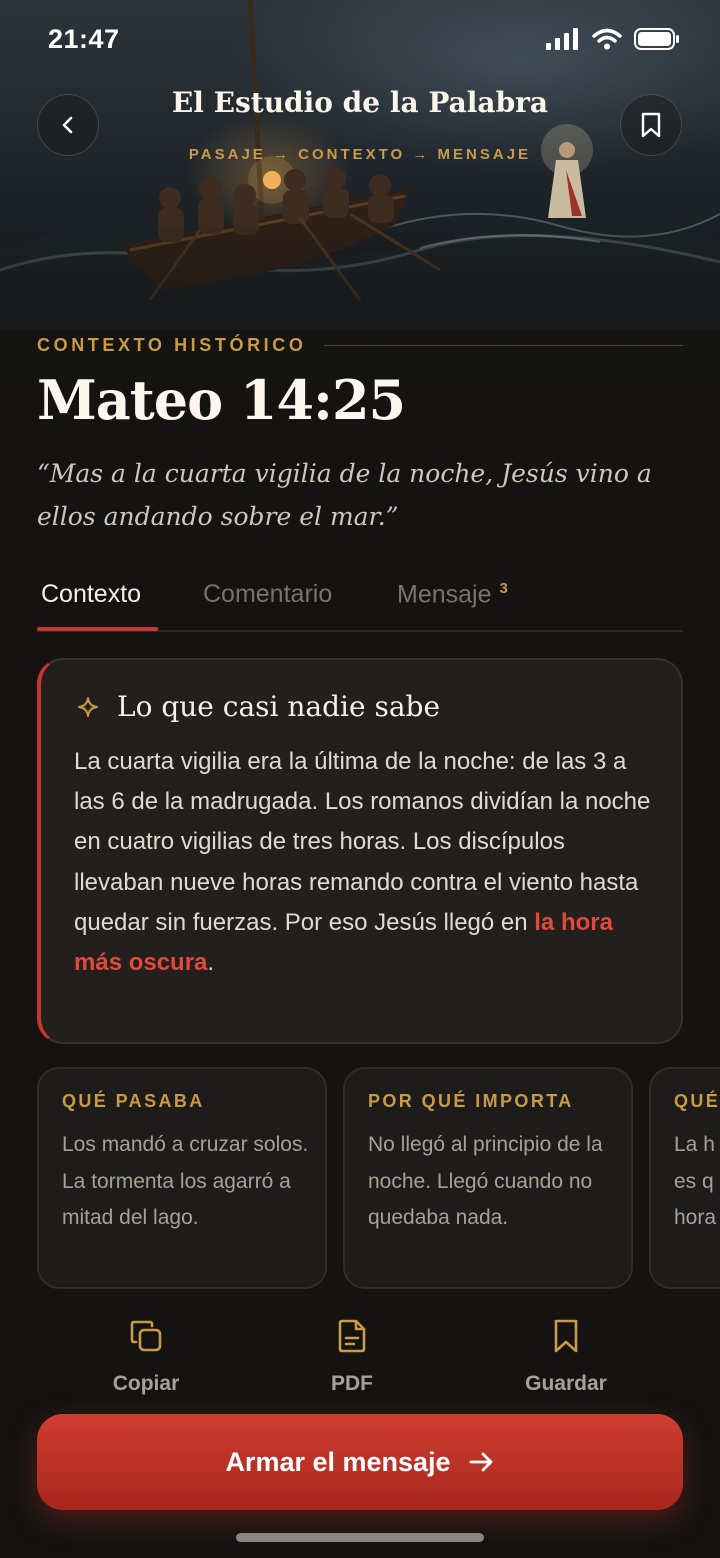 The height and width of the screenshot is (1558, 720). Describe the element at coordinates (91, 594) in the screenshot. I see `tab-contexto: Contexto` at that location.